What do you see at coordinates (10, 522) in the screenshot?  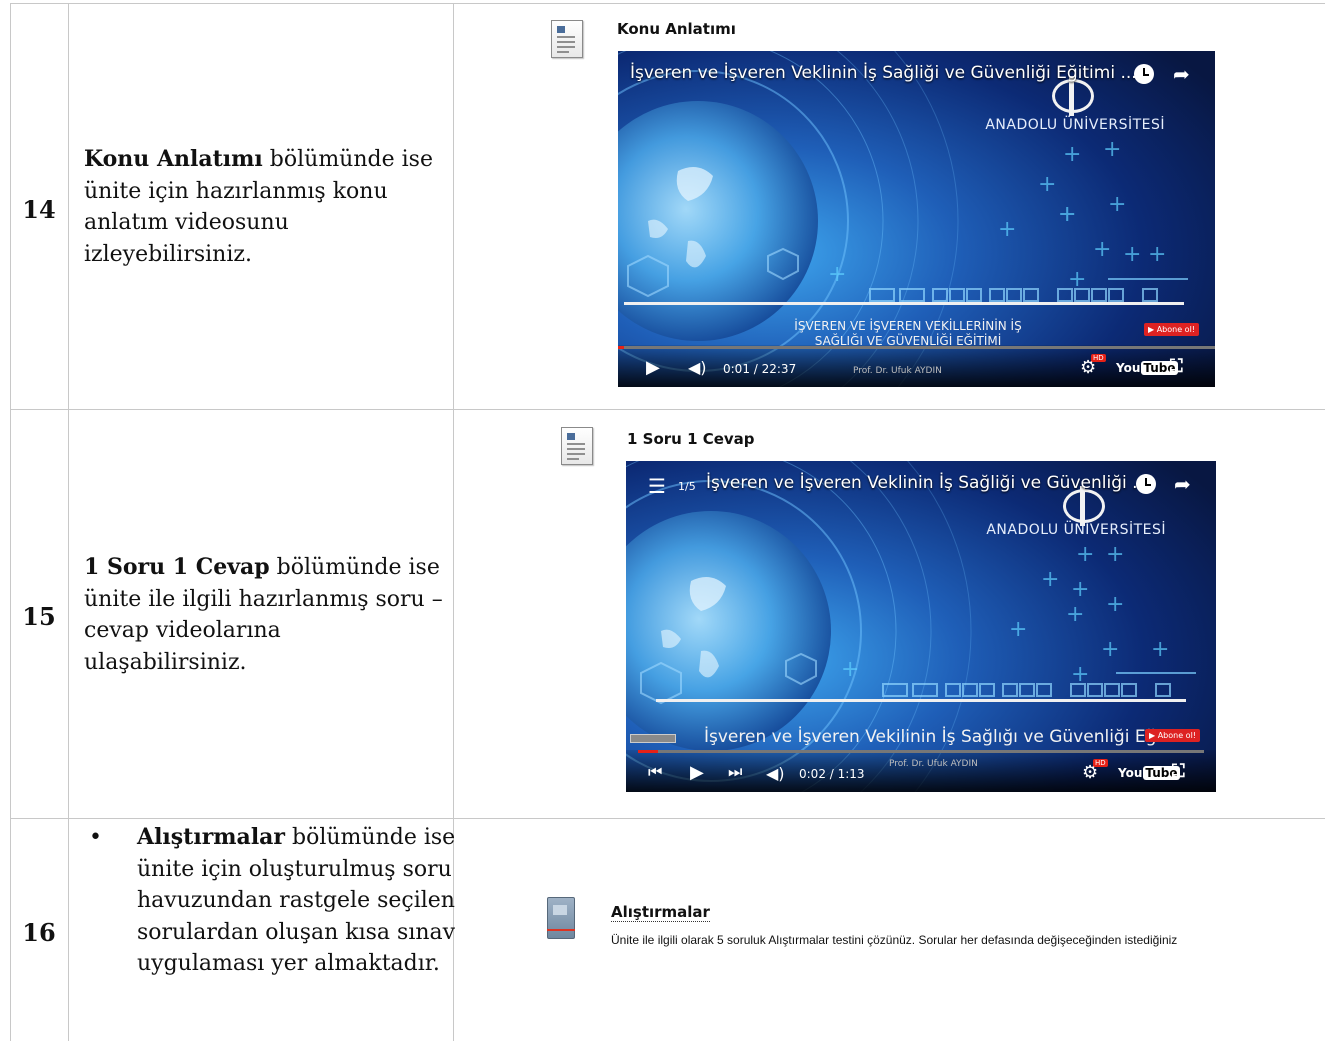 I see `table-border-left` at bounding box center [10, 522].